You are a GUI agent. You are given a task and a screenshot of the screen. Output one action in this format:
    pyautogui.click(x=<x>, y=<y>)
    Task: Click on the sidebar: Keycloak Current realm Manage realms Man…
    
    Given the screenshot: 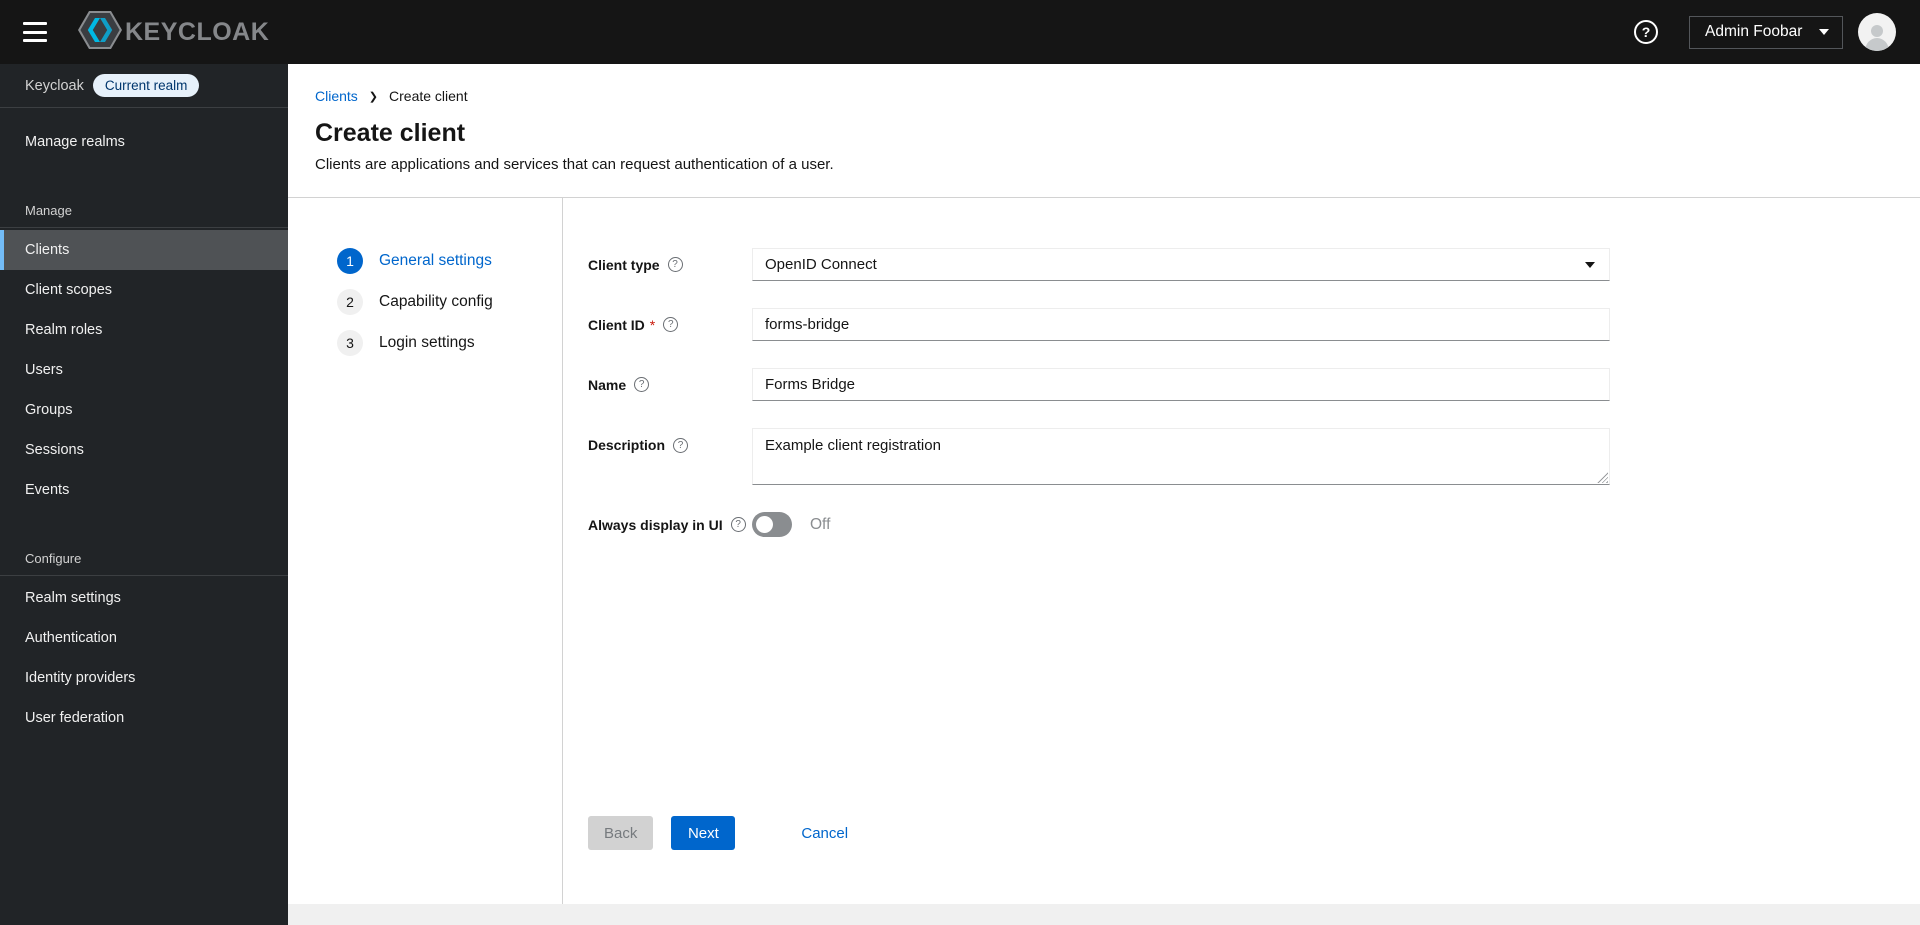 What is the action you would take?
    pyautogui.click(x=144, y=494)
    